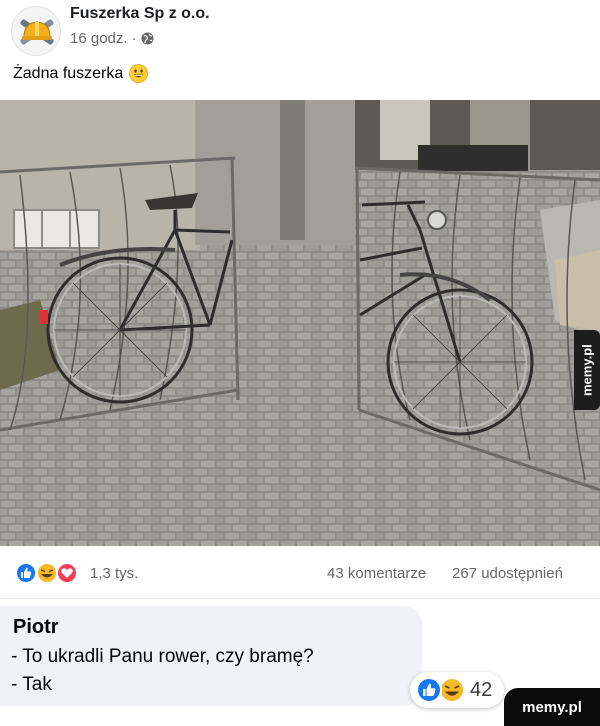  Describe the element at coordinates (139, 73) in the screenshot. I see `grinning-face-emoji` at that location.